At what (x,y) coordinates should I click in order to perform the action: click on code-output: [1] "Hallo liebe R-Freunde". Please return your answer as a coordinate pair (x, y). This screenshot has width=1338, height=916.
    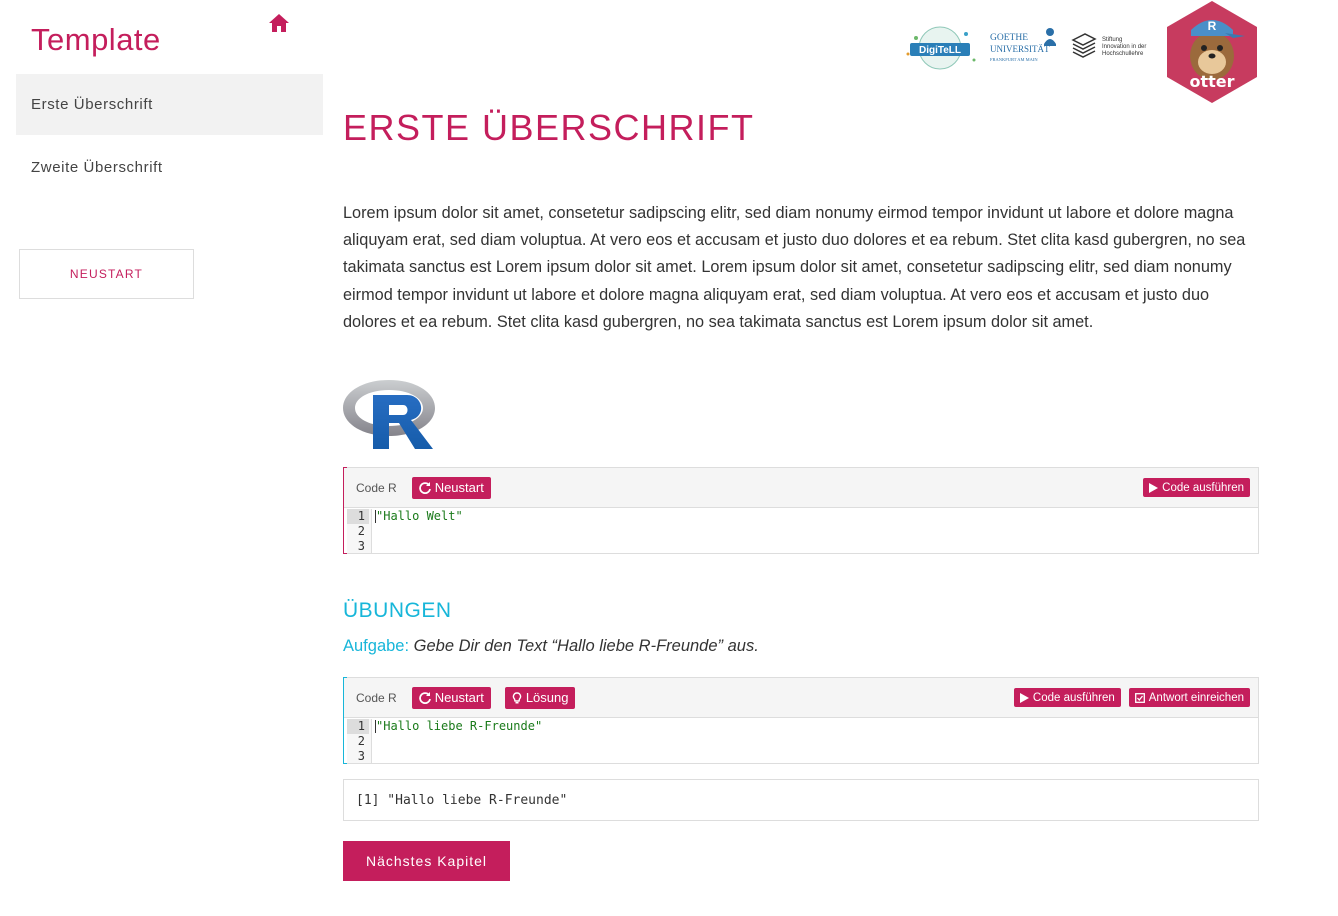
    Looking at the image, I should click on (801, 800).